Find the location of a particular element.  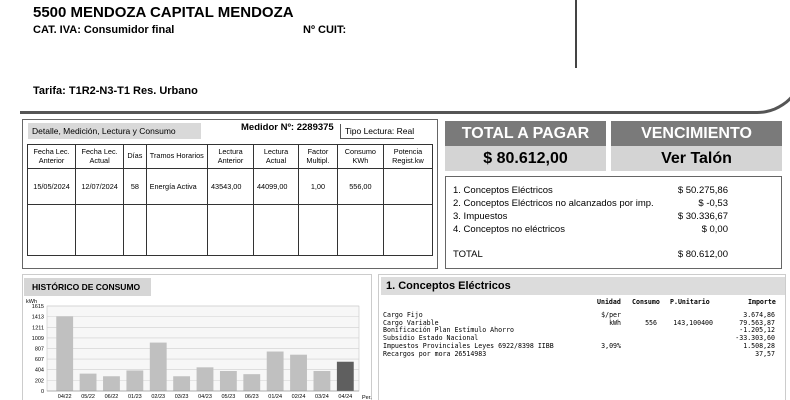

col-header: Fecha Lec. Actual is located at coordinates (100, 156).